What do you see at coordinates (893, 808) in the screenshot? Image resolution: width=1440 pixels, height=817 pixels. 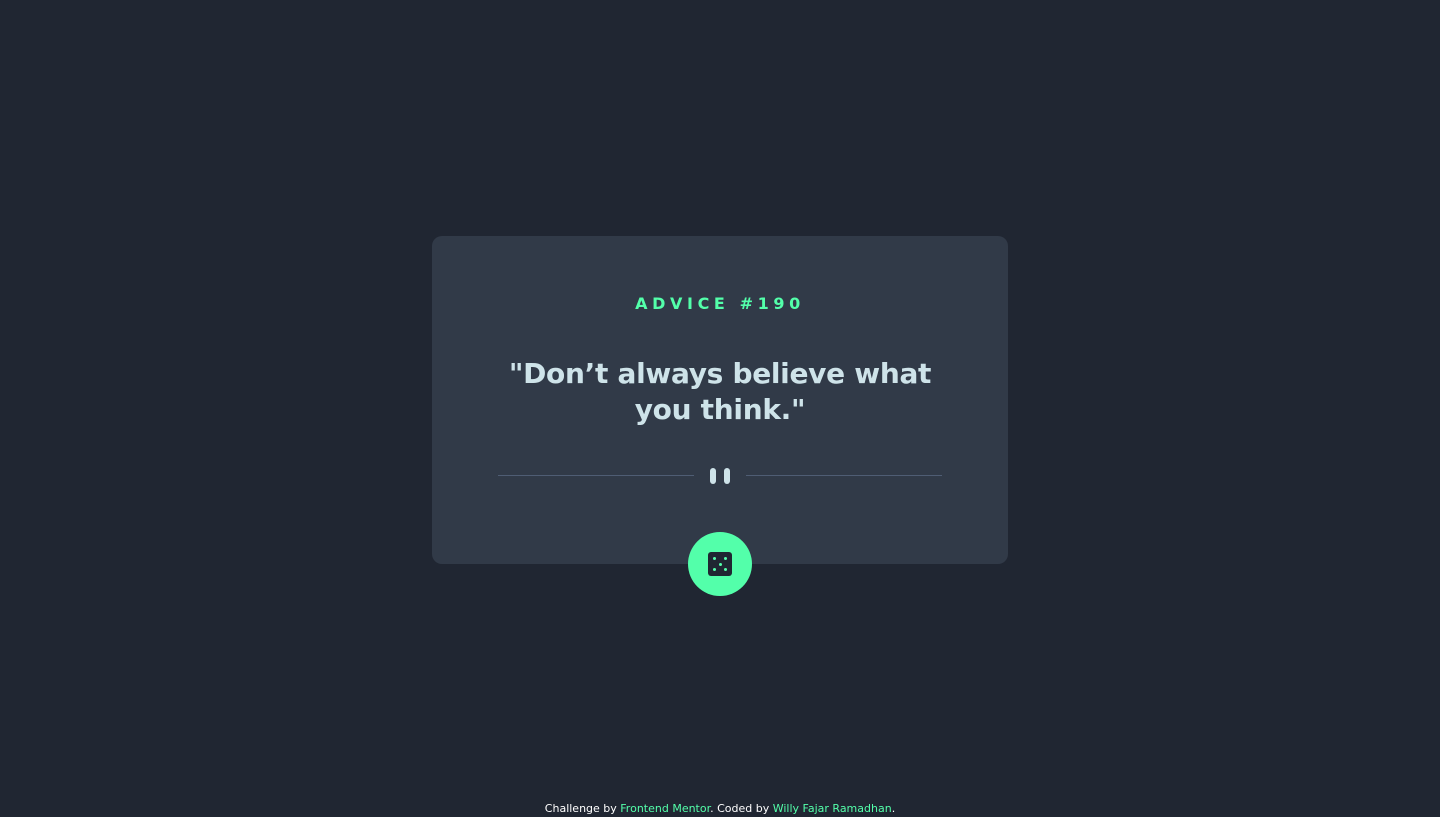 I see `attribution-suffix: .` at bounding box center [893, 808].